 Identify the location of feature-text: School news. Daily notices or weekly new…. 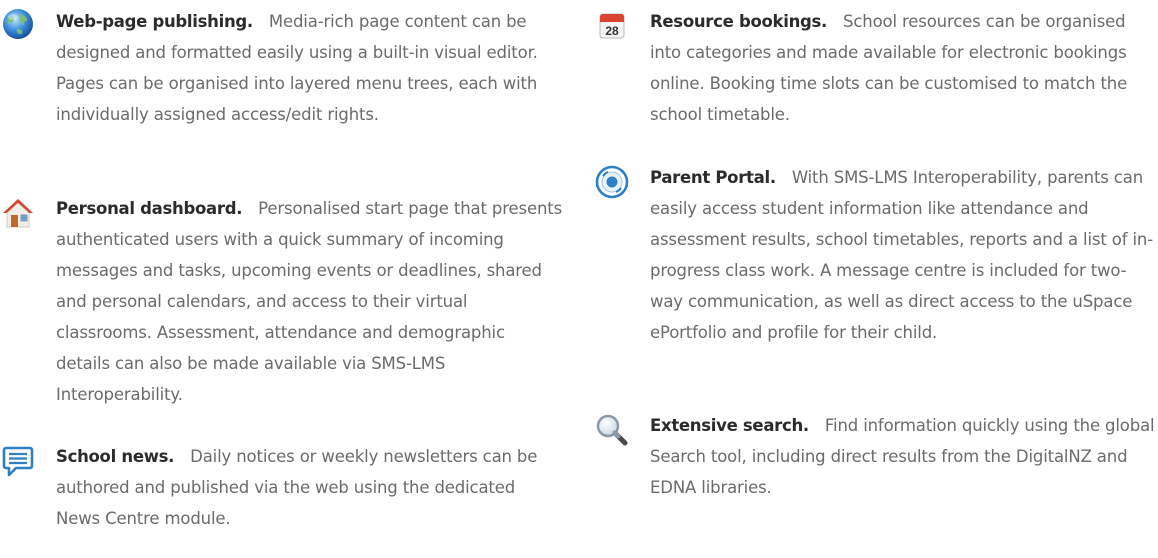
(309, 487).